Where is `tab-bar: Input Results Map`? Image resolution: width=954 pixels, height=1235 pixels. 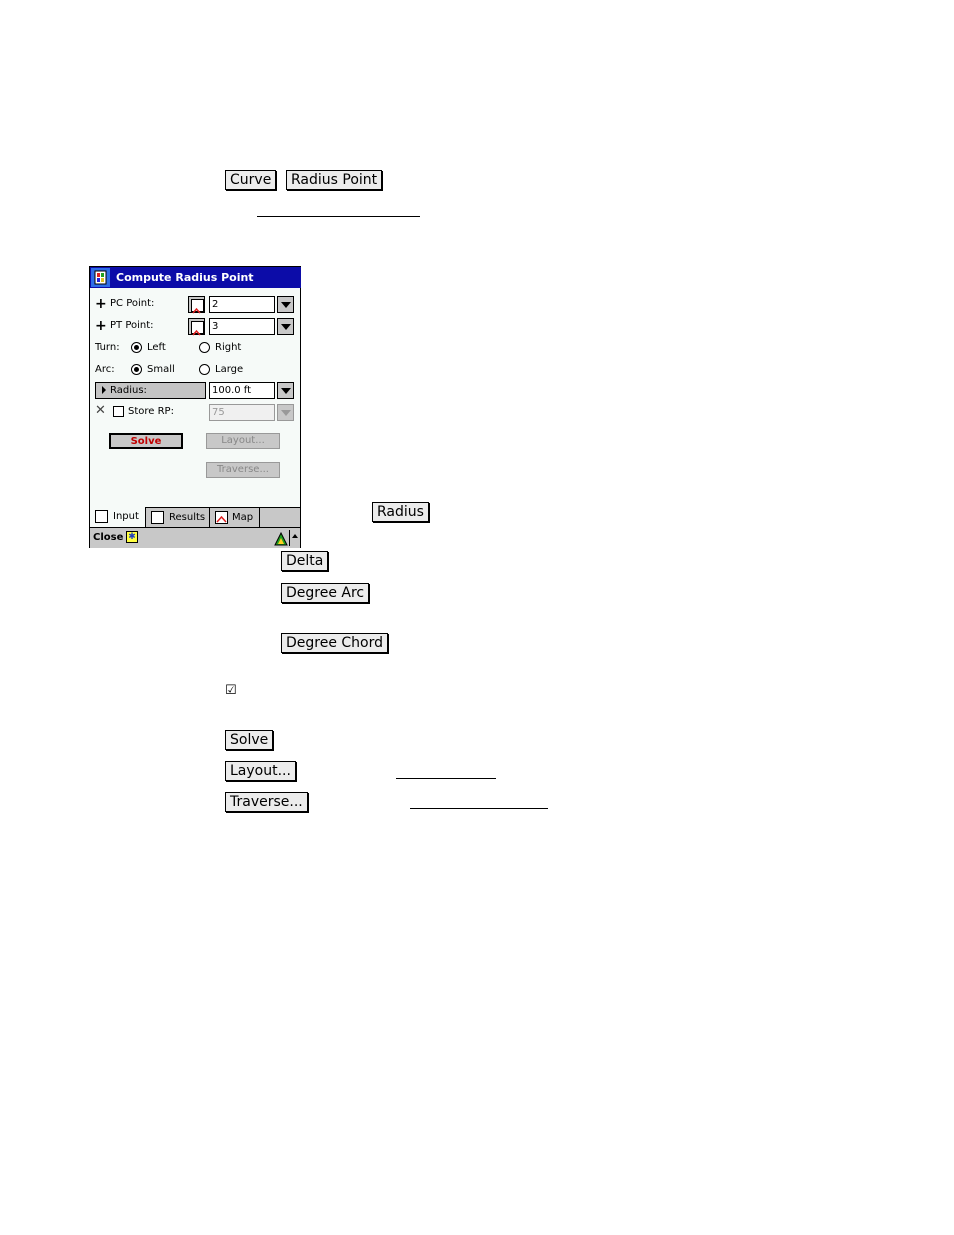 tab-bar: Input Results Map is located at coordinates (195, 517).